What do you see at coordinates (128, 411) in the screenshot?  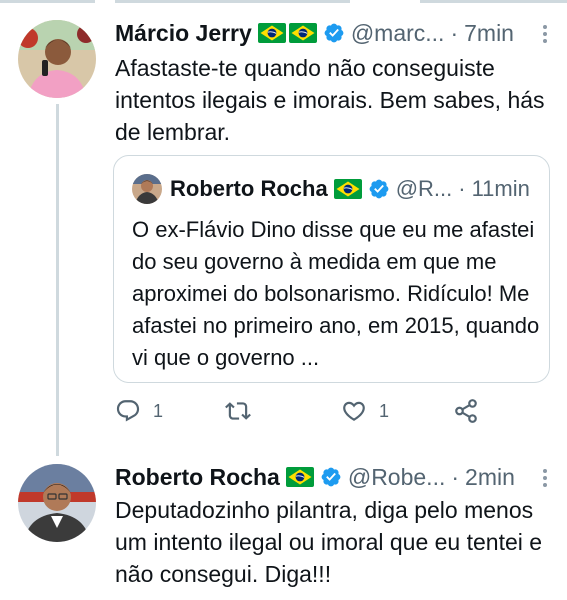 I see `reply-icon` at bounding box center [128, 411].